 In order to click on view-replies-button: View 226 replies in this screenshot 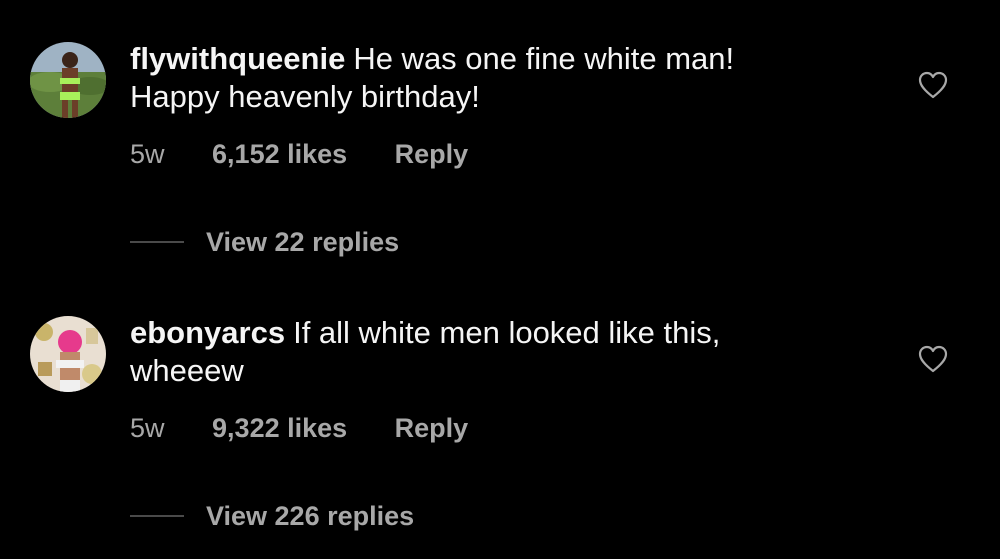, I will do `click(272, 516)`.